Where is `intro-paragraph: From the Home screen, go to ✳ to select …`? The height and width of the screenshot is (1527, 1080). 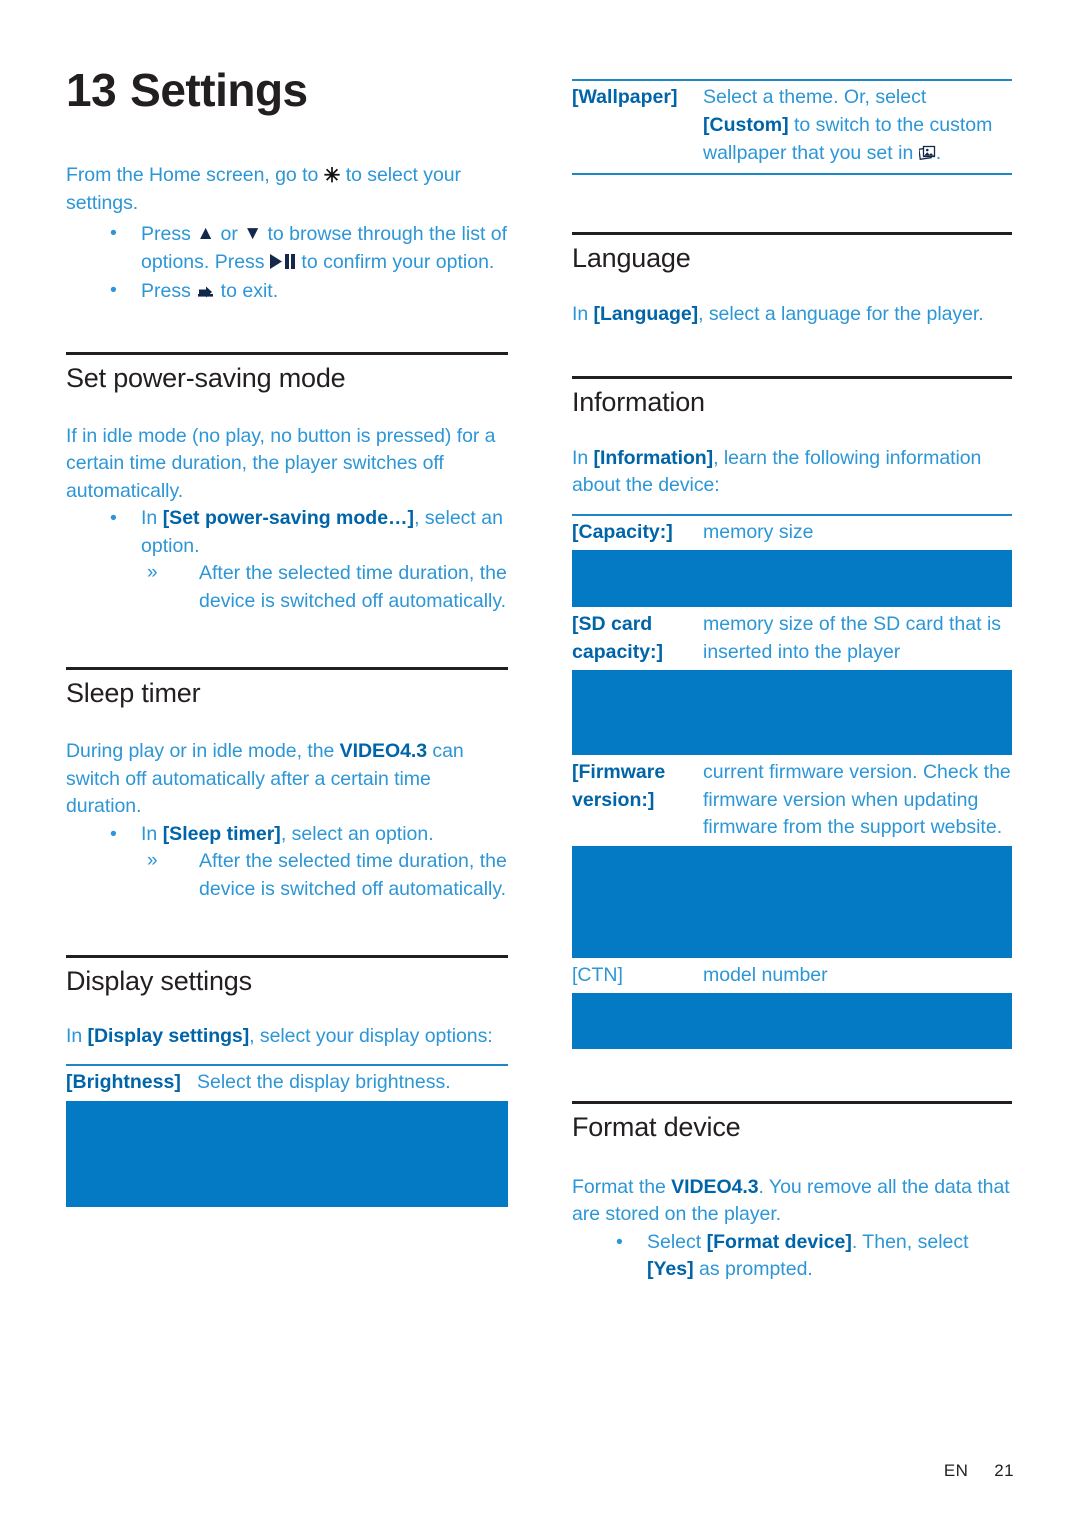
intro-paragraph: From the Home screen, go to ✳ to select … is located at coordinates (287, 190).